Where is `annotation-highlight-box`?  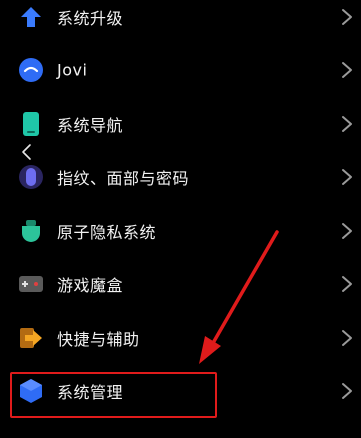 annotation-highlight-box is located at coordinates (113, 395).